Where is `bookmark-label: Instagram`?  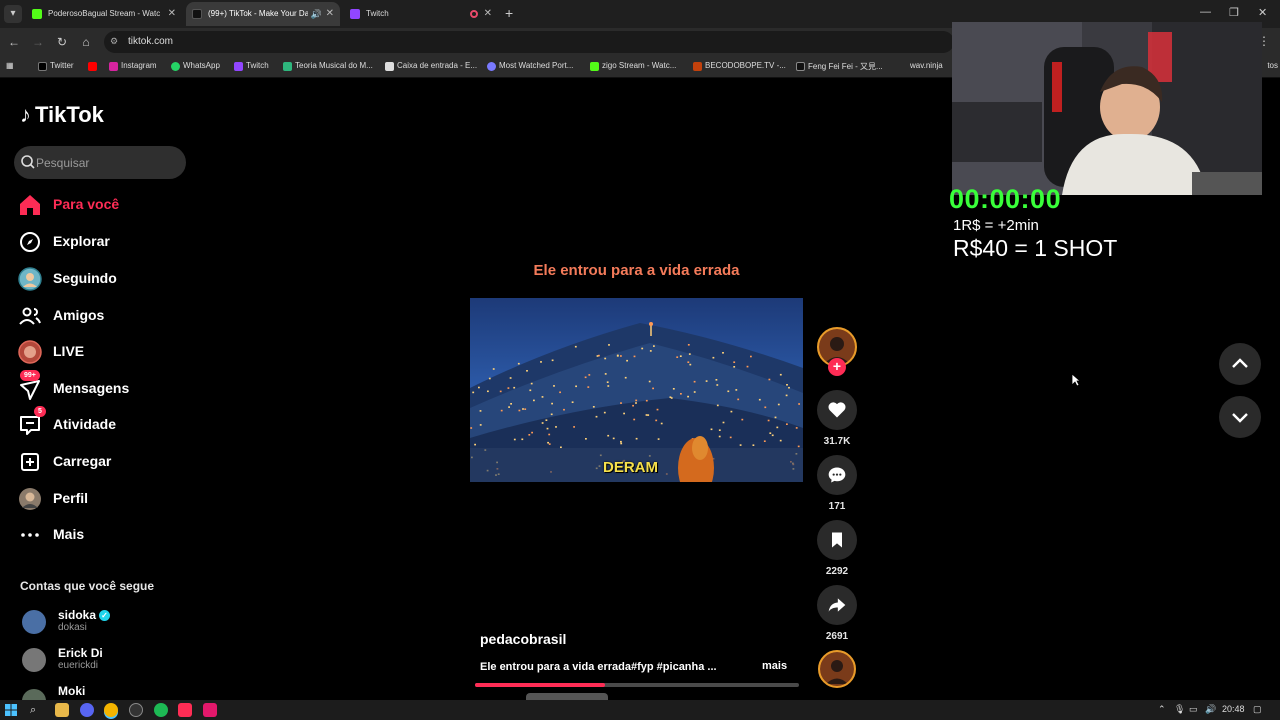 bookmark-label: Instagram is located at coordinates (139, 65).